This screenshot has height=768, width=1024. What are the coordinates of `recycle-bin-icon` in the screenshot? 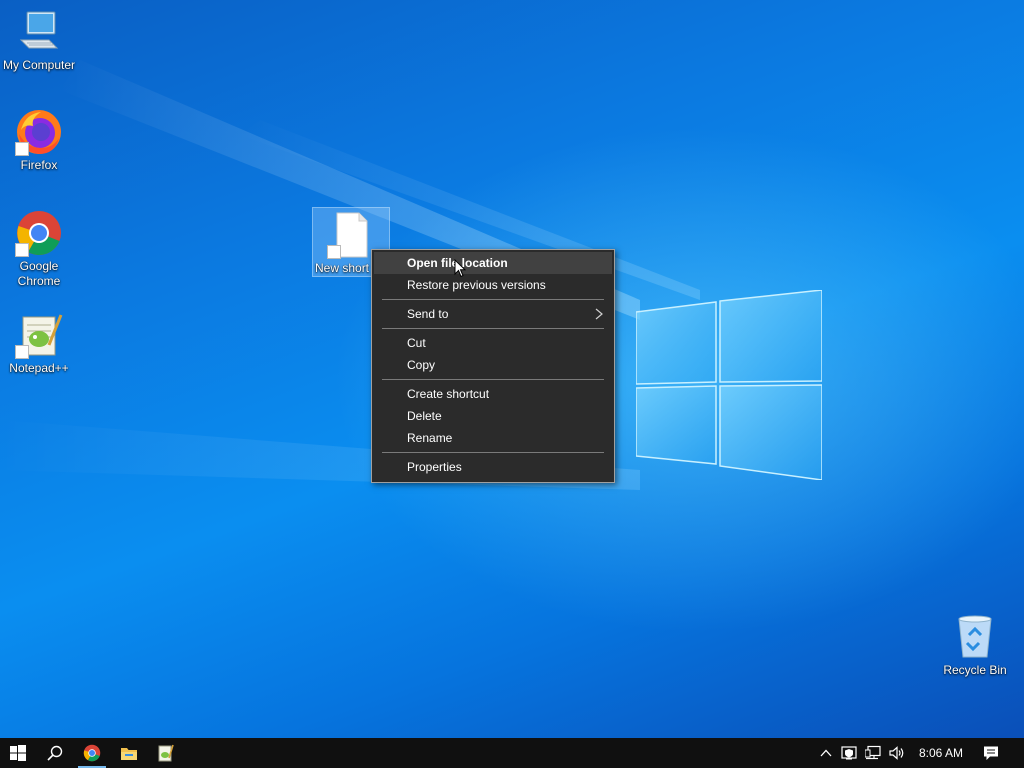 It's located at (975, 637).